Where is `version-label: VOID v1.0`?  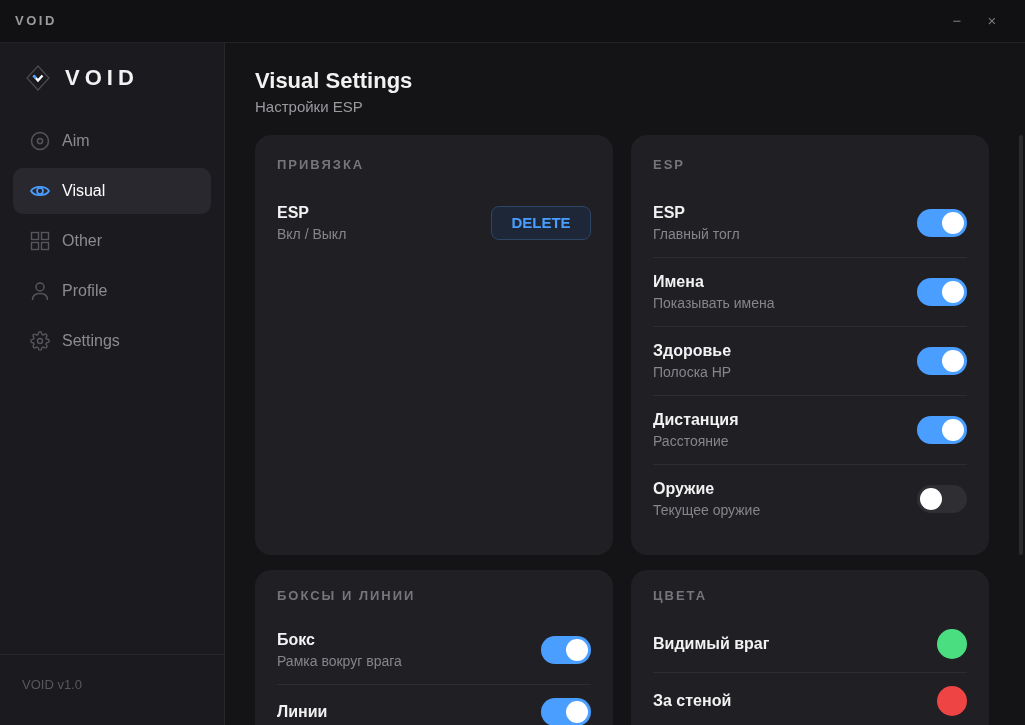
version-label: VOID v1.0 is located at coordinates (52, 684).